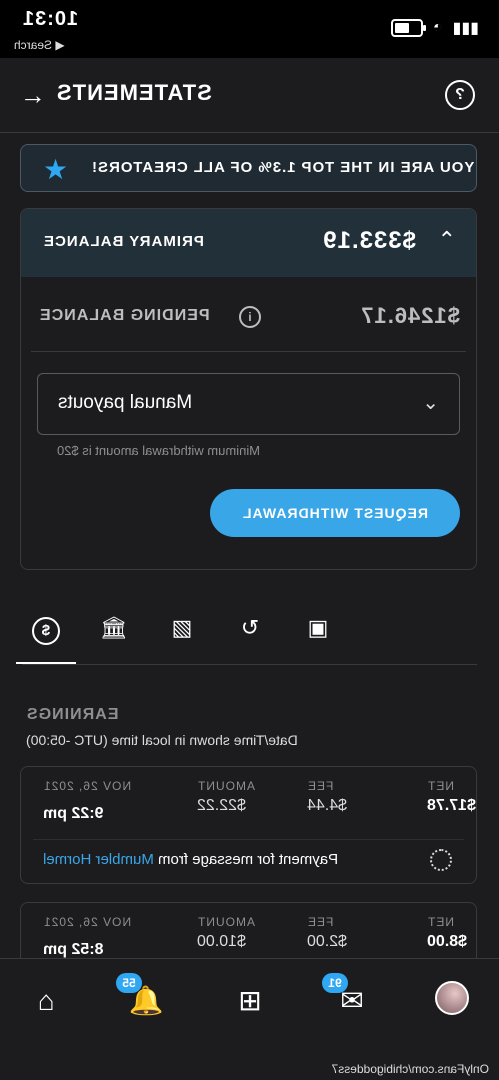 Image resolution: width=499 pixels, height=1080 pixels. What do you see at coordinates (182, 628) in the screenshot?
I see `image-icon: ▨` at bounding box center [182, 628].